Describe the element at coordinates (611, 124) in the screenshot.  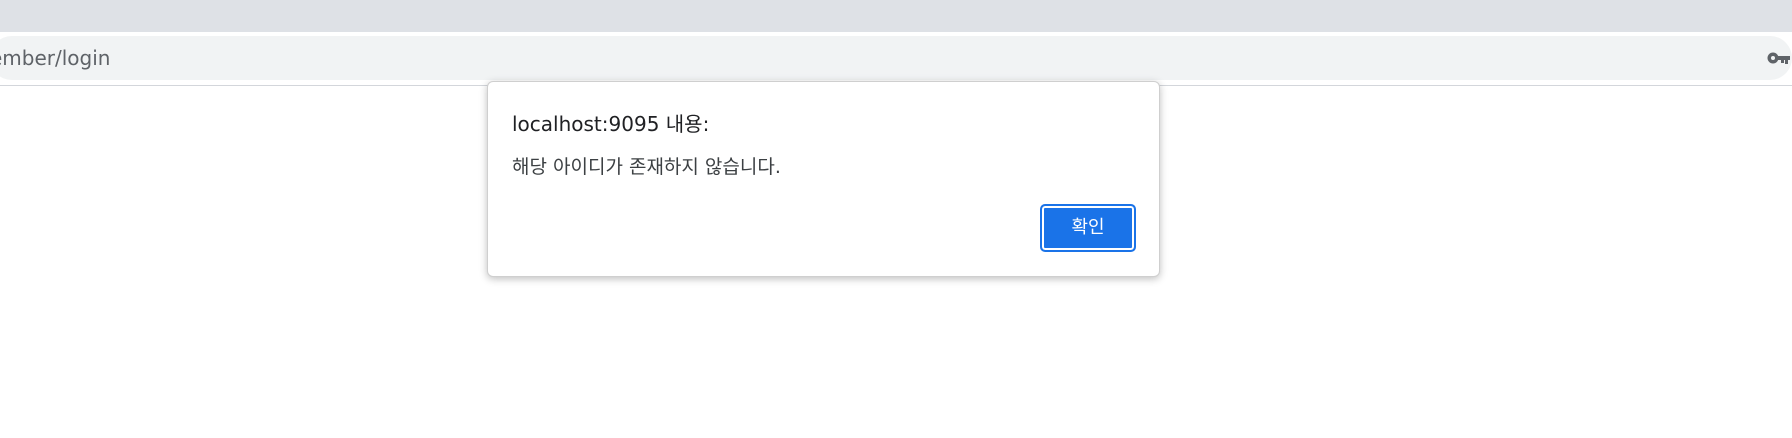
I see `dialog-title: localhost:9095 내용:` at that location.